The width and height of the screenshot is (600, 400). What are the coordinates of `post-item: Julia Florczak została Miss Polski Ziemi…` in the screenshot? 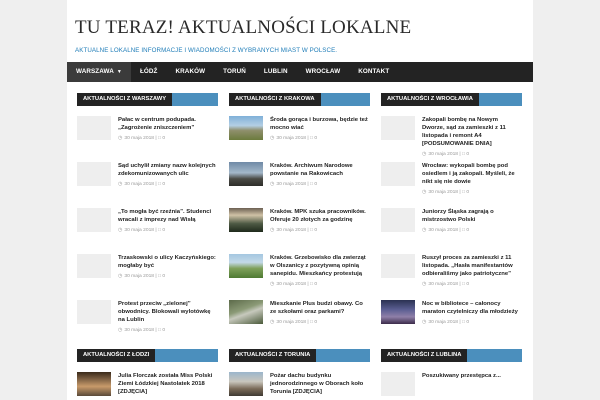 It's located at (147, 386).